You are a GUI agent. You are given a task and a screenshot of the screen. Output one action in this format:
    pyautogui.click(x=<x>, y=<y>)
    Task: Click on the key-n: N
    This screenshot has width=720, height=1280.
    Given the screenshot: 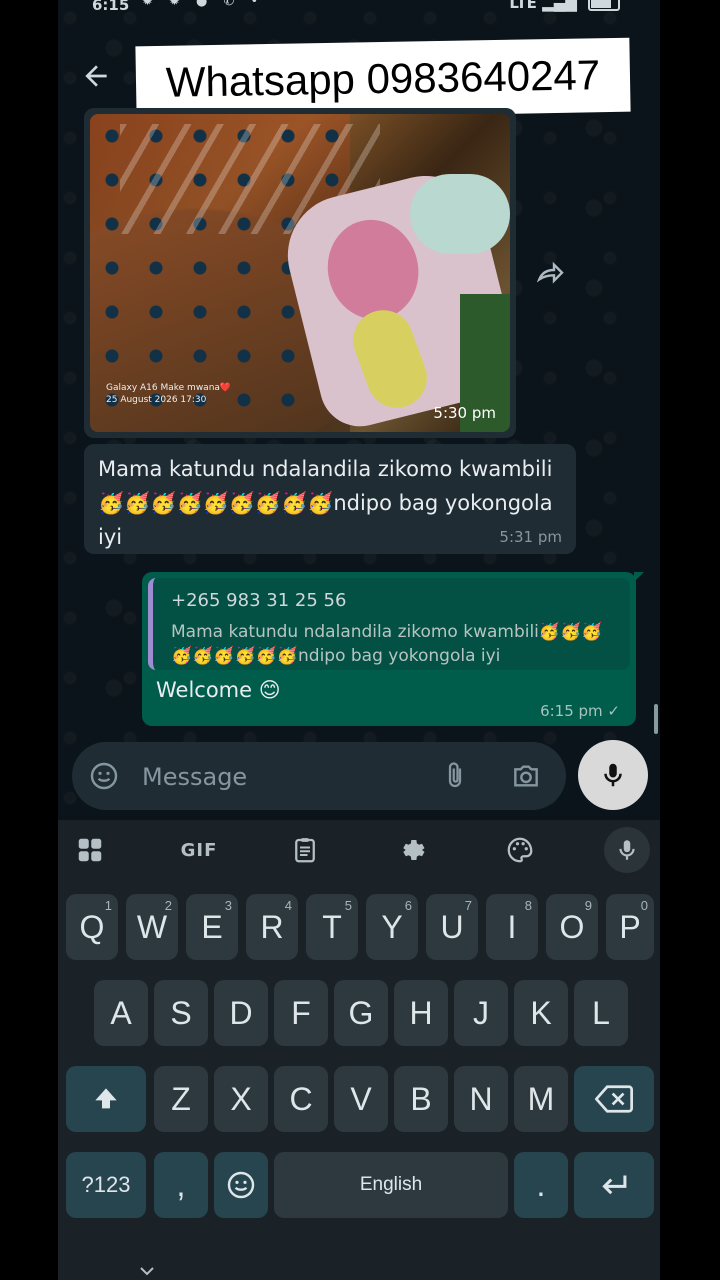 What is the action you would take?
    pyautogui.click(x=481, y=1099)
    